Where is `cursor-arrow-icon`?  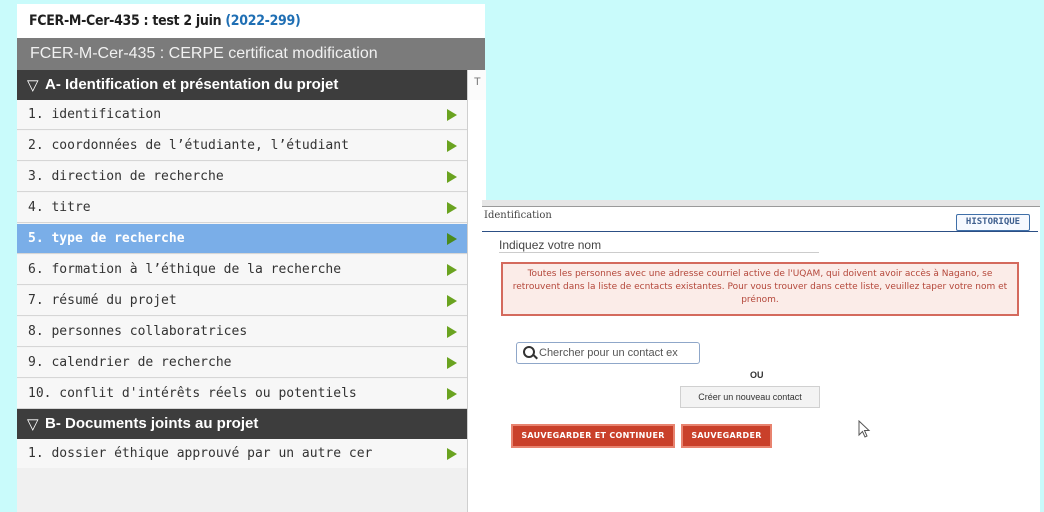 cursor-arrow-icon is located at coordinates (864, 429).